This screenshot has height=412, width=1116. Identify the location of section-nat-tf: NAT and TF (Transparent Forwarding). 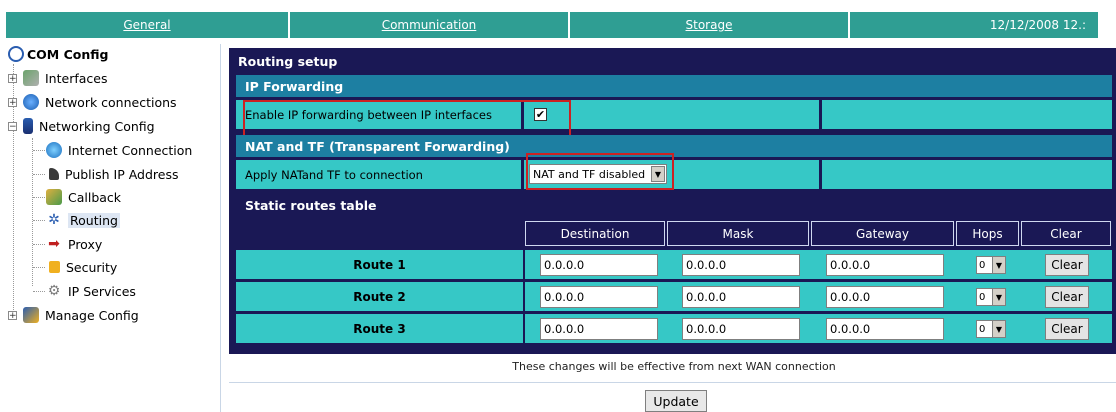
(674, 146).